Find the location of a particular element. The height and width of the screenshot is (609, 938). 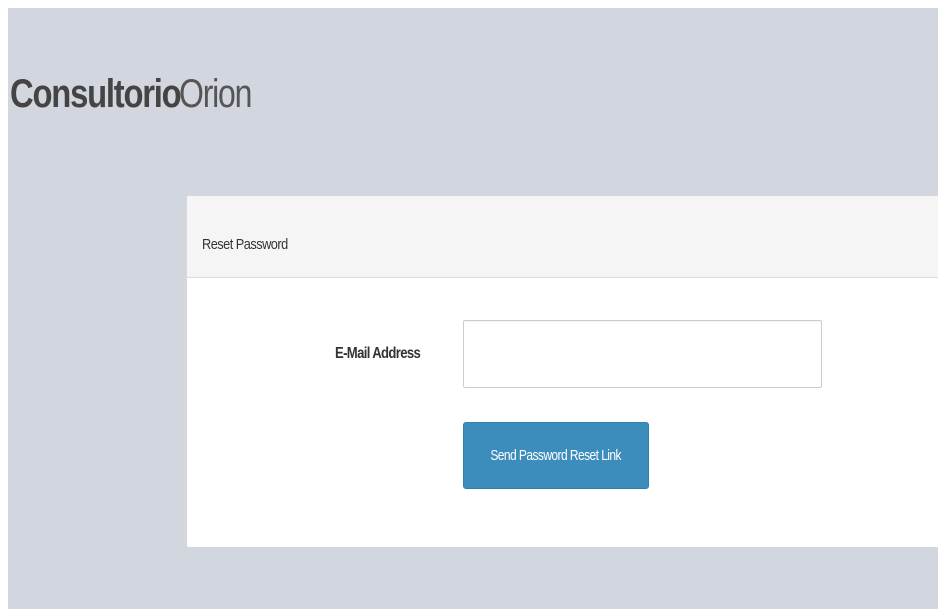

panel-title: Reset Password is located at coordinates (245, 244).